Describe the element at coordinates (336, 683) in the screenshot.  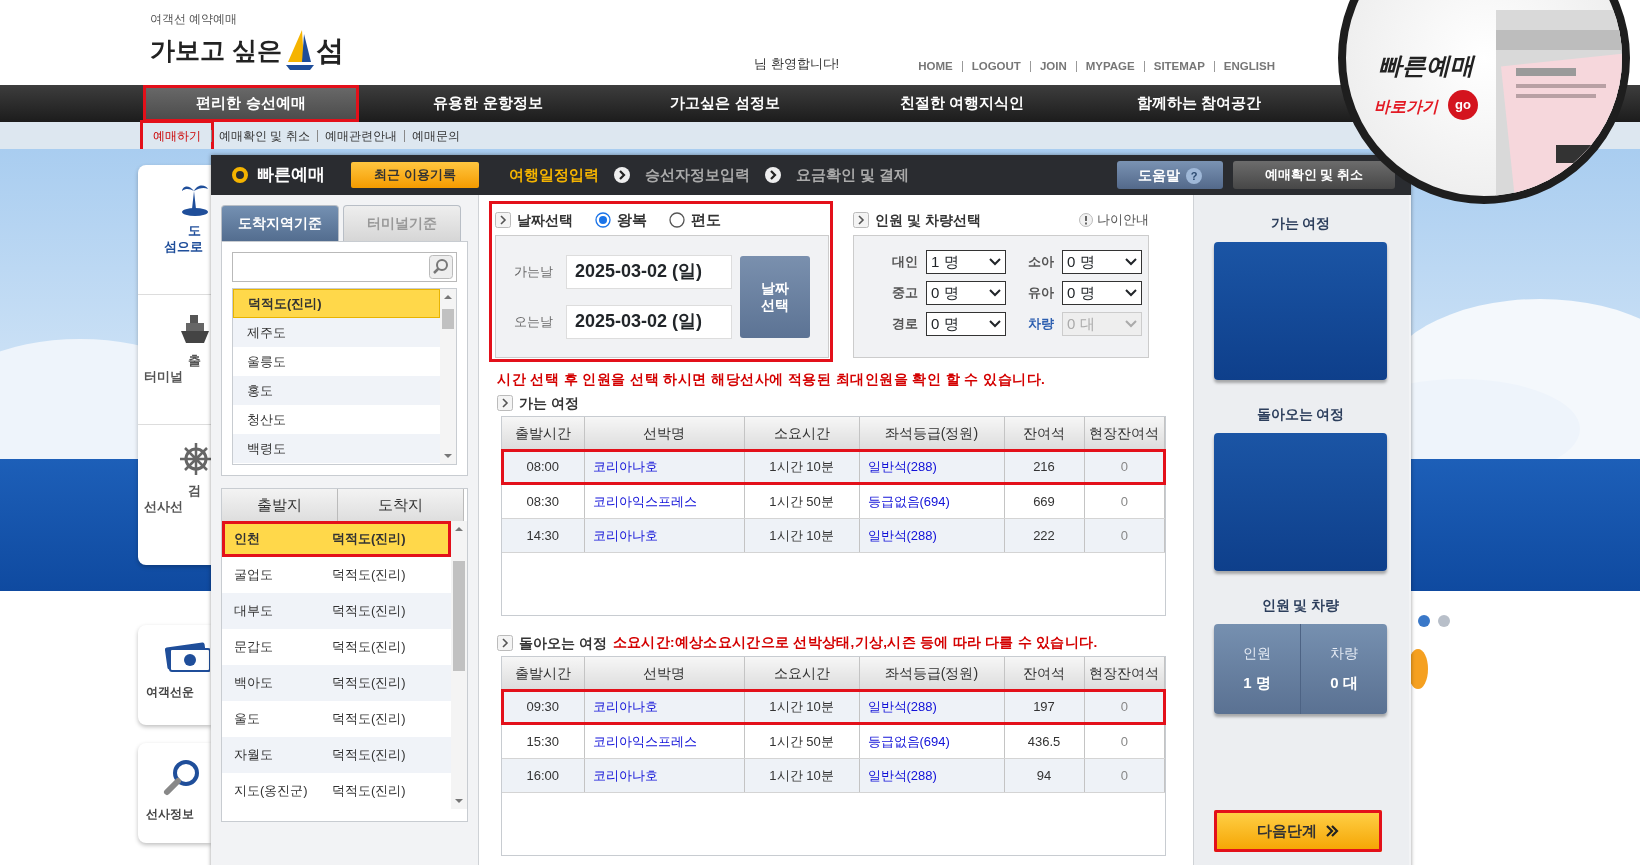
I see `route-row: 백아도 덕적도(진리)` at that location.